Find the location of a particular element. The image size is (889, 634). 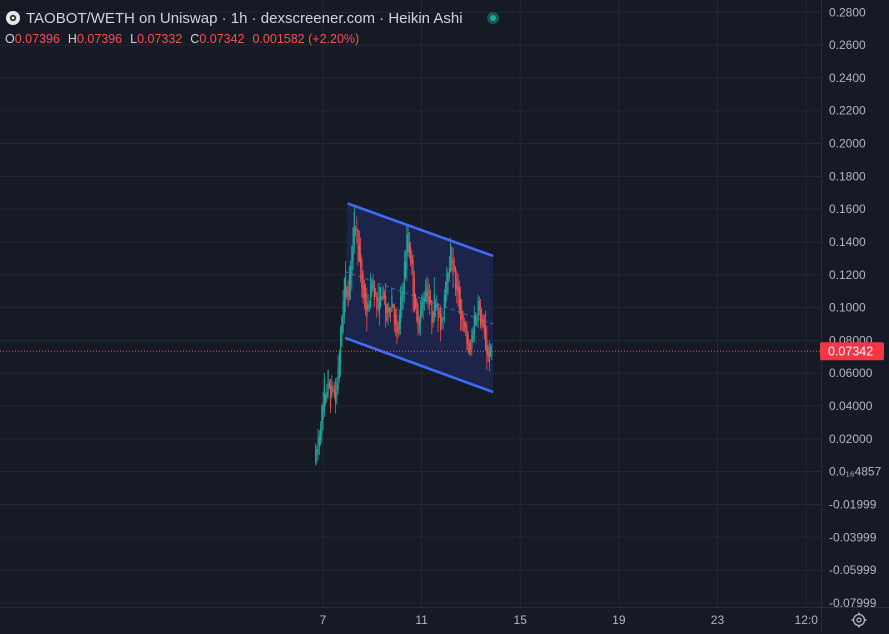

open-label: O is located at coordinates (10, 39).